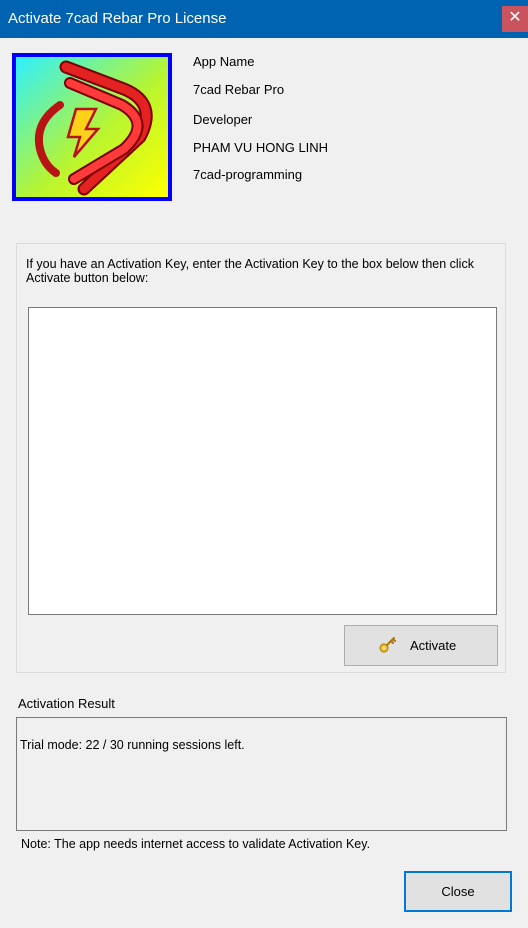  What do you see at coordinates (224, 61) in the screenshot?
I see `app-name-label: App Name` at bounding box center [224, 61].